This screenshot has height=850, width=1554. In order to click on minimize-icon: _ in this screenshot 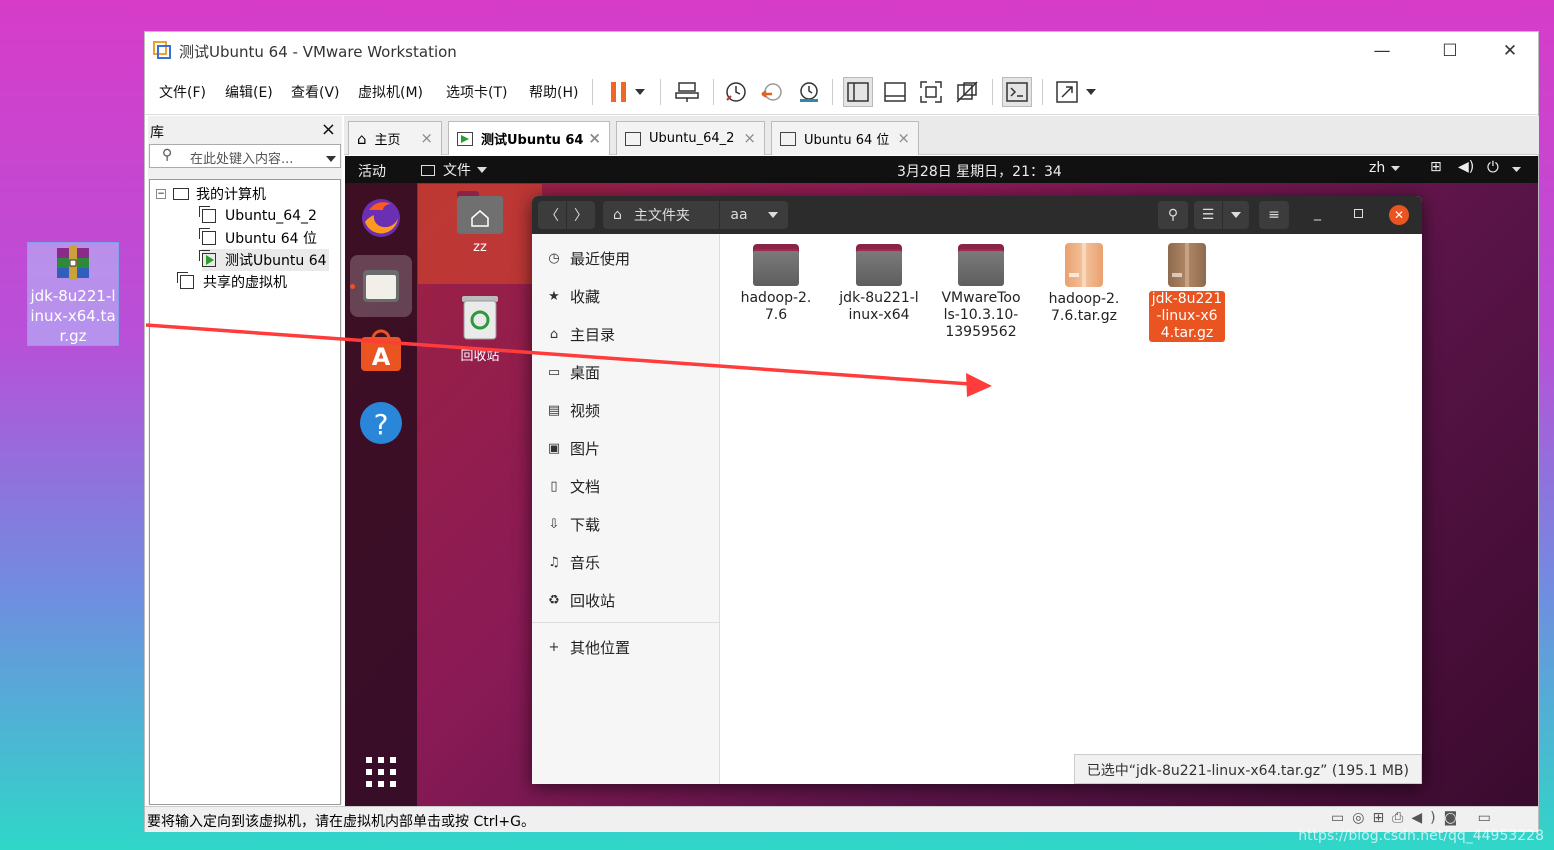, I will do `click(1317, 213)`.